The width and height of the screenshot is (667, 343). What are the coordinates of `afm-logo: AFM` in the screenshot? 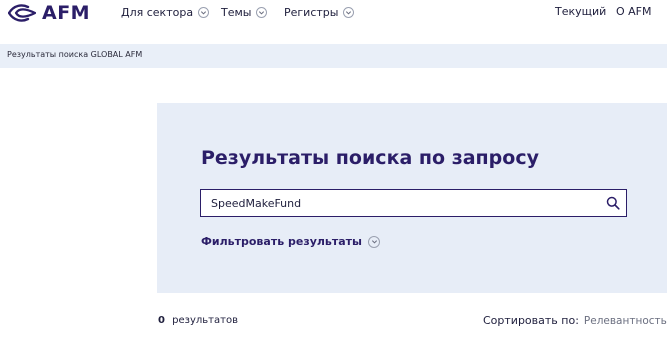 It's located at (49, 13).